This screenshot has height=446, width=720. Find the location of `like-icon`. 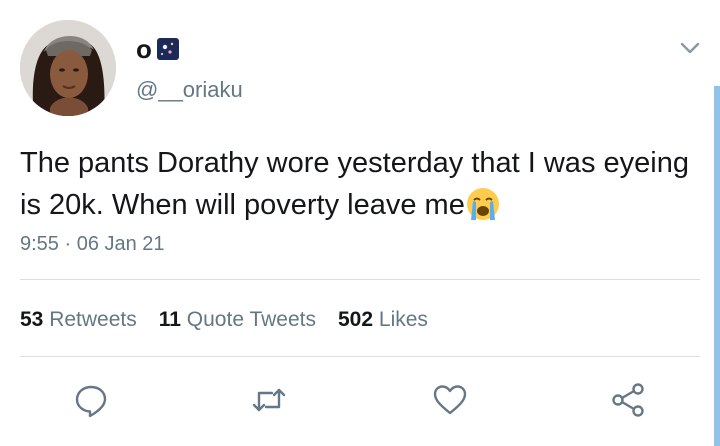

like-icon is located at coordinates (450, 400).